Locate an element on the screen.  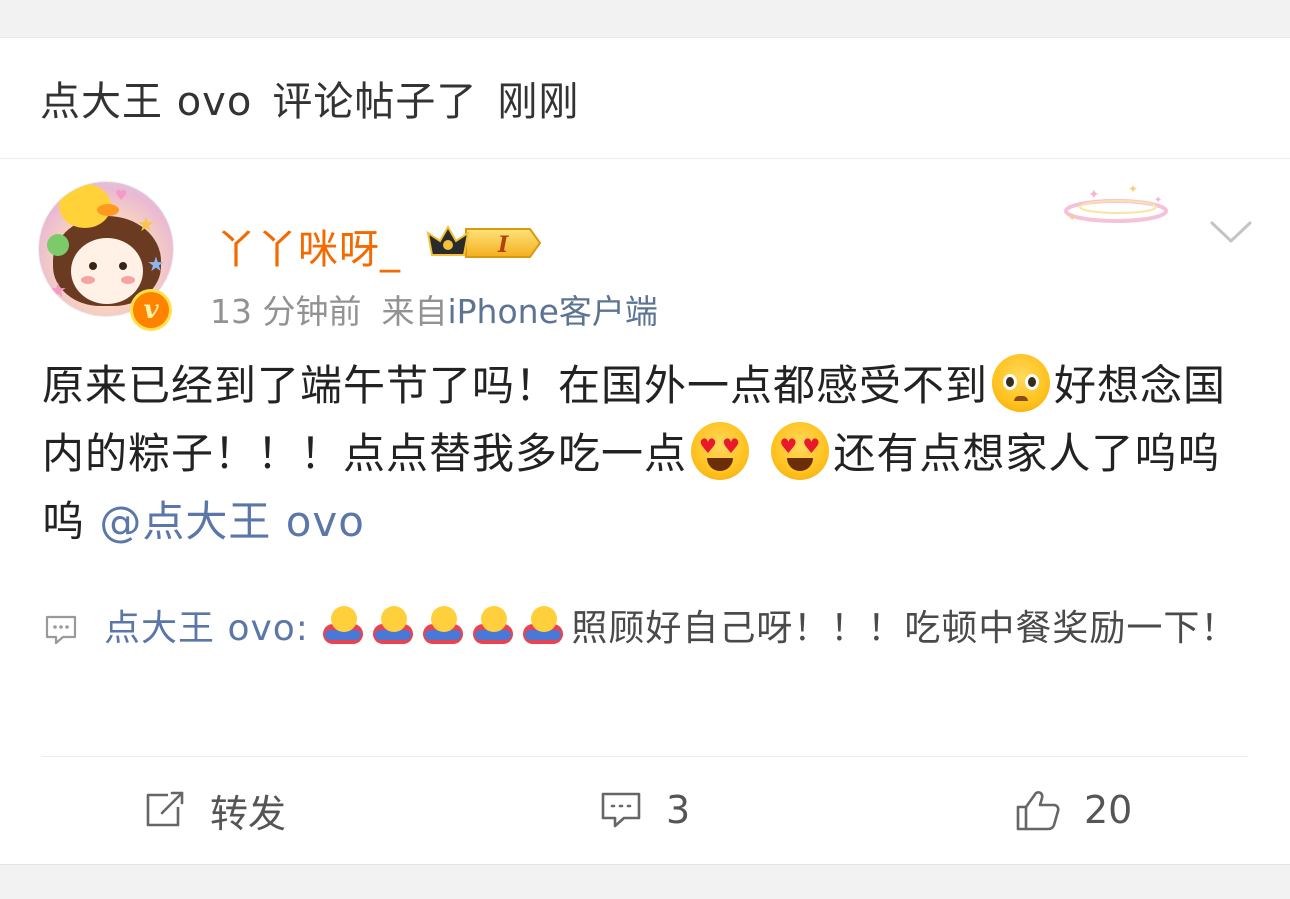
post-meta: 13 分钟前 来自iPhone客户端 is located at coordinates (434, 309).